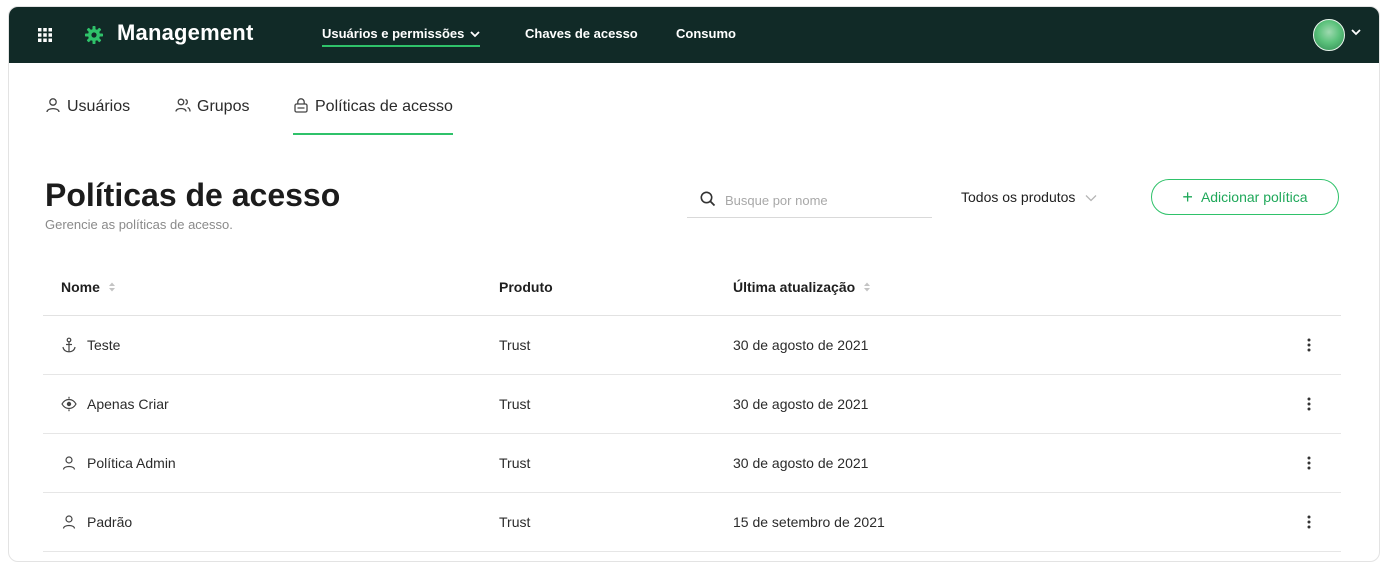  I want to click on tab-groups-label: Grupos, so click(223, 106).